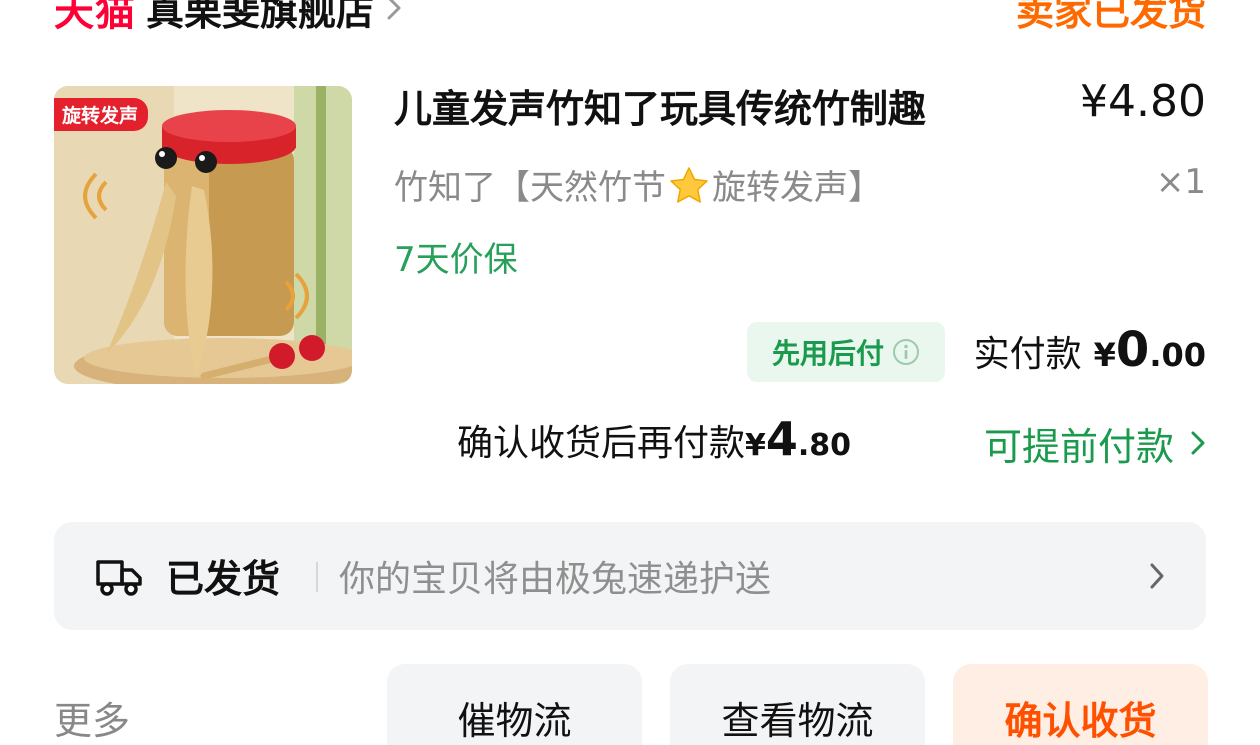 Image resolution: width=1260 pixels, height=745 pixels. What do you see at coordinates (1080, 704) in the screenshot?
I see `confirm-receipt-button: 确认收货` at bounding box center [1080, 704].